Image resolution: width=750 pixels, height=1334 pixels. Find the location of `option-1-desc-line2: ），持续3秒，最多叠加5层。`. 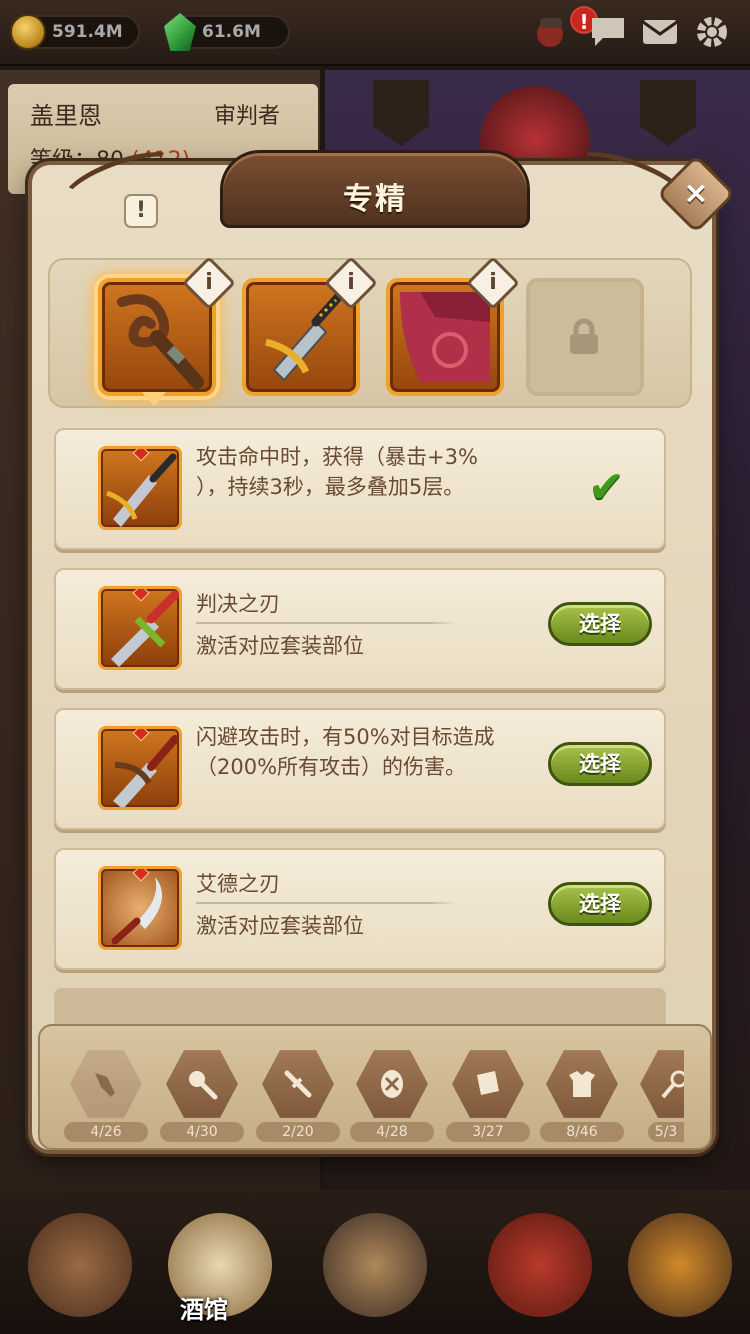

option-1-desc-line2: ），持续3秒，最多叠加5层。 is located at coordinates (330, 487).